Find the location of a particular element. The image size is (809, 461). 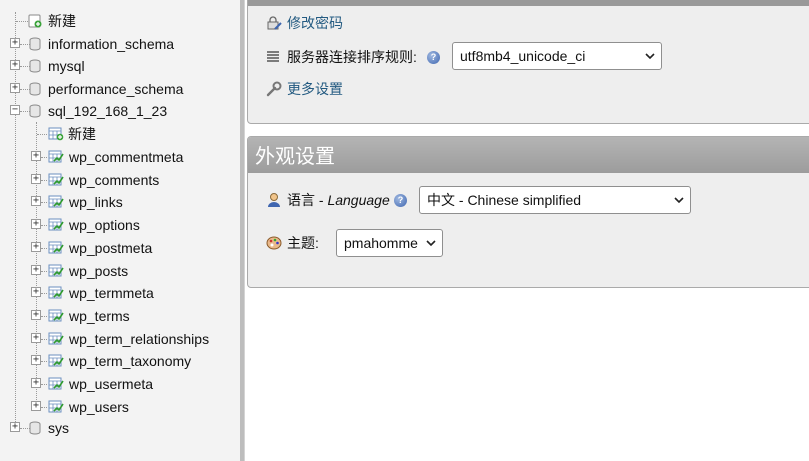

collation-label: 服务器连接排序规则: is located at coordinates (352, 57).